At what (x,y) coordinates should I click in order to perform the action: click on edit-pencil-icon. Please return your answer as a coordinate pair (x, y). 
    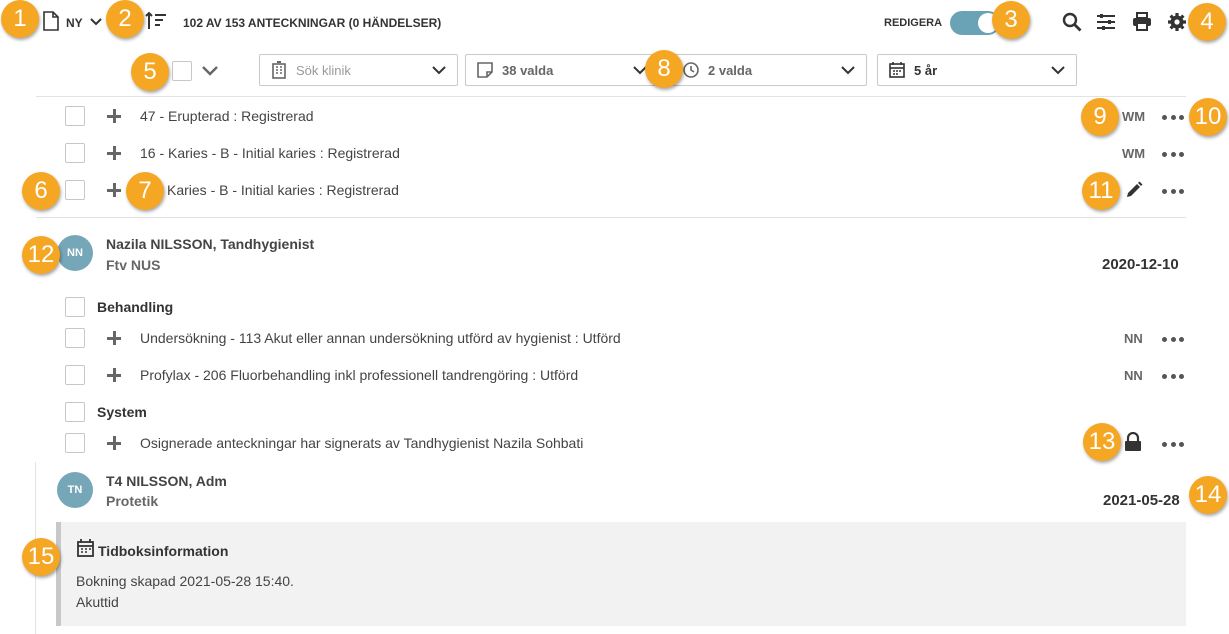
    Looking at the image, I should click on (1134, 190).